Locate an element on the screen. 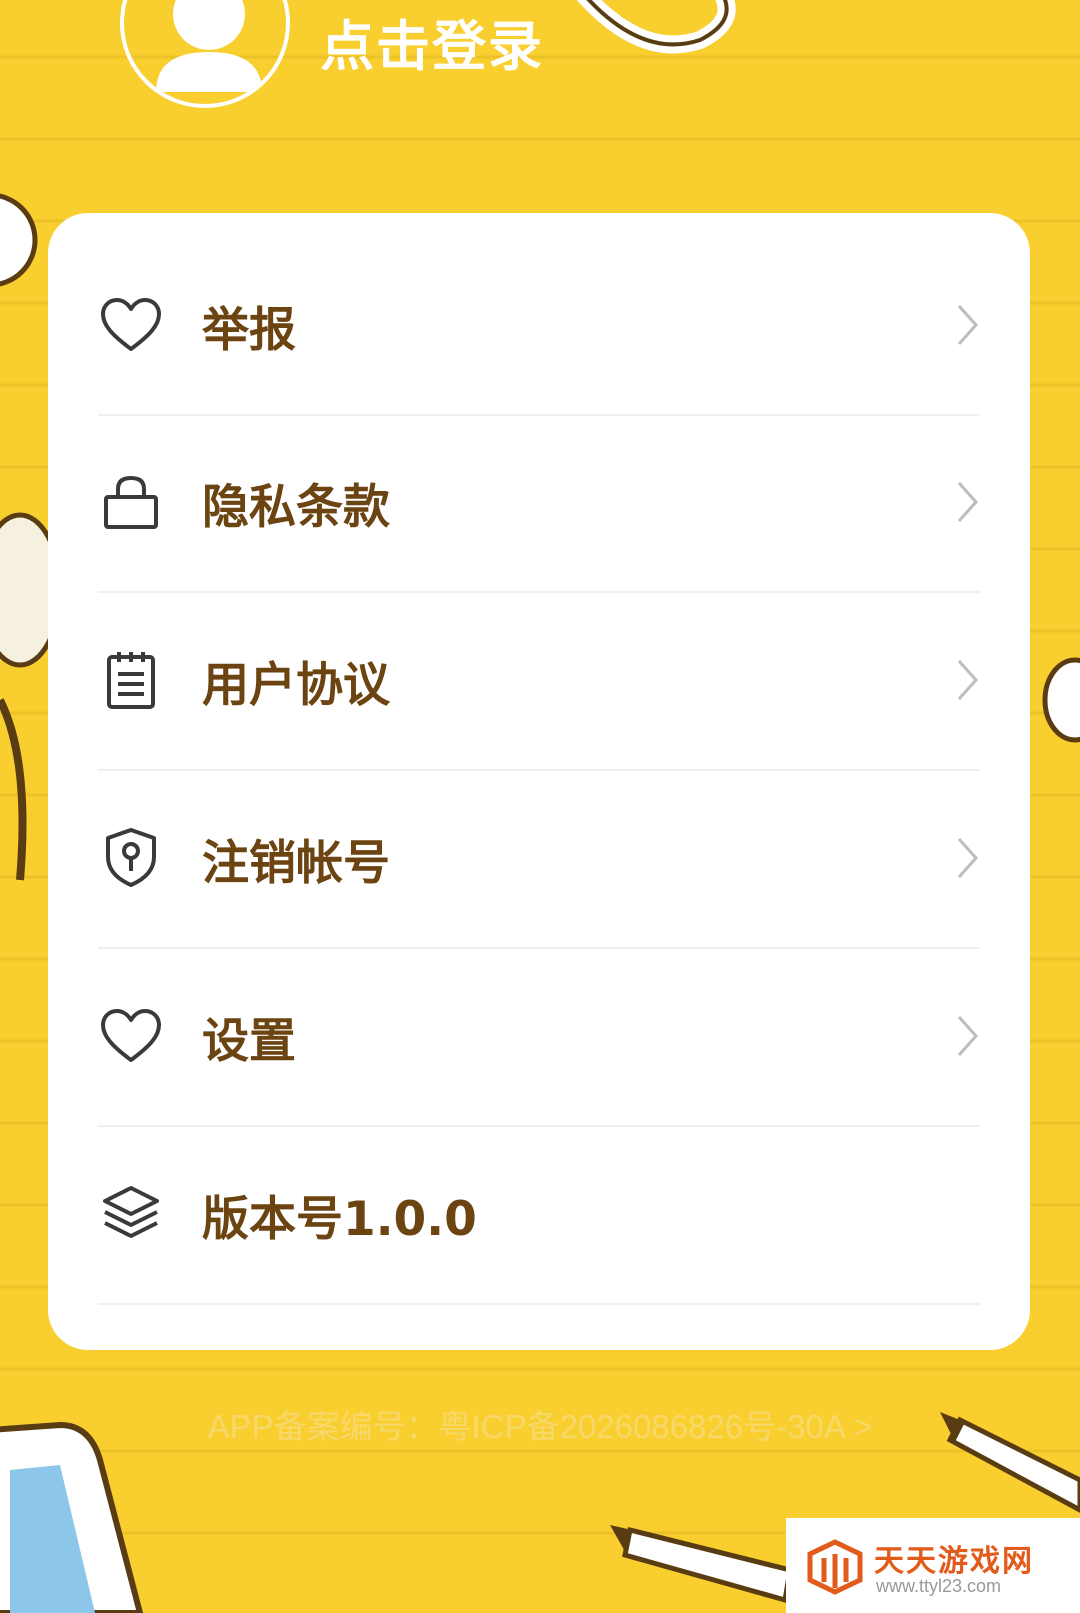  header: 点击登录 is located at coordinates (540, 100).